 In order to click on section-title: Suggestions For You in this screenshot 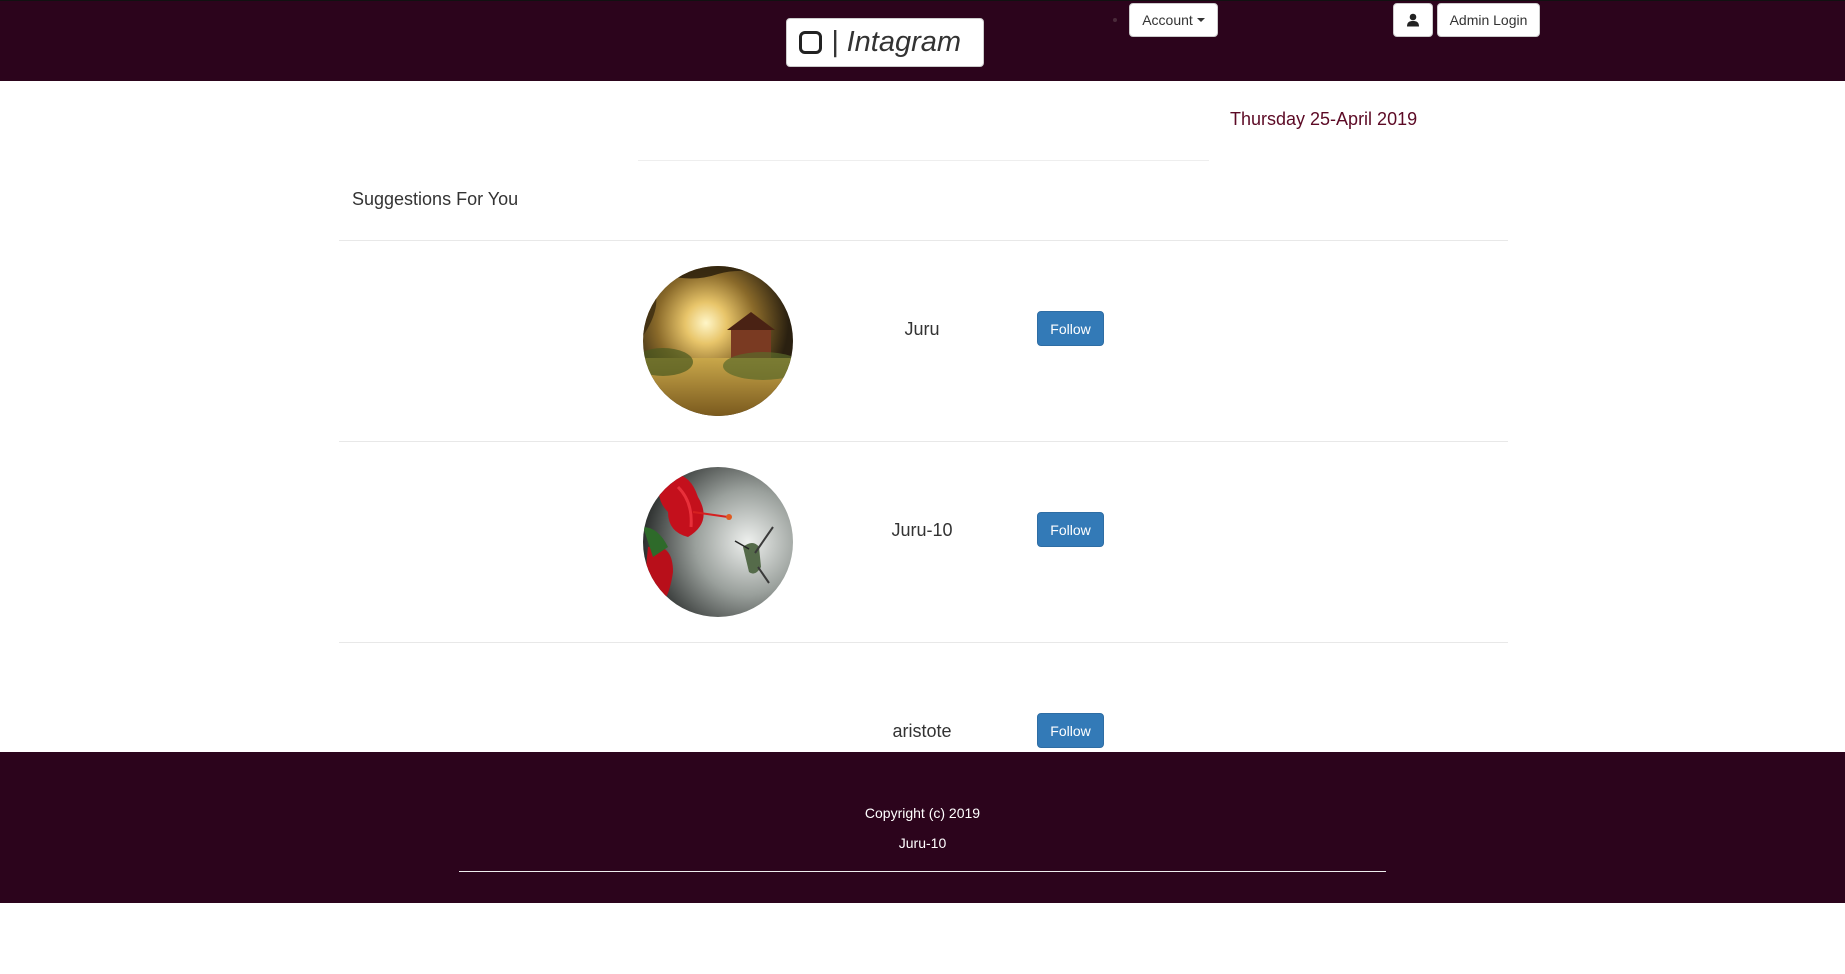, I will do `click(435, 199)`.